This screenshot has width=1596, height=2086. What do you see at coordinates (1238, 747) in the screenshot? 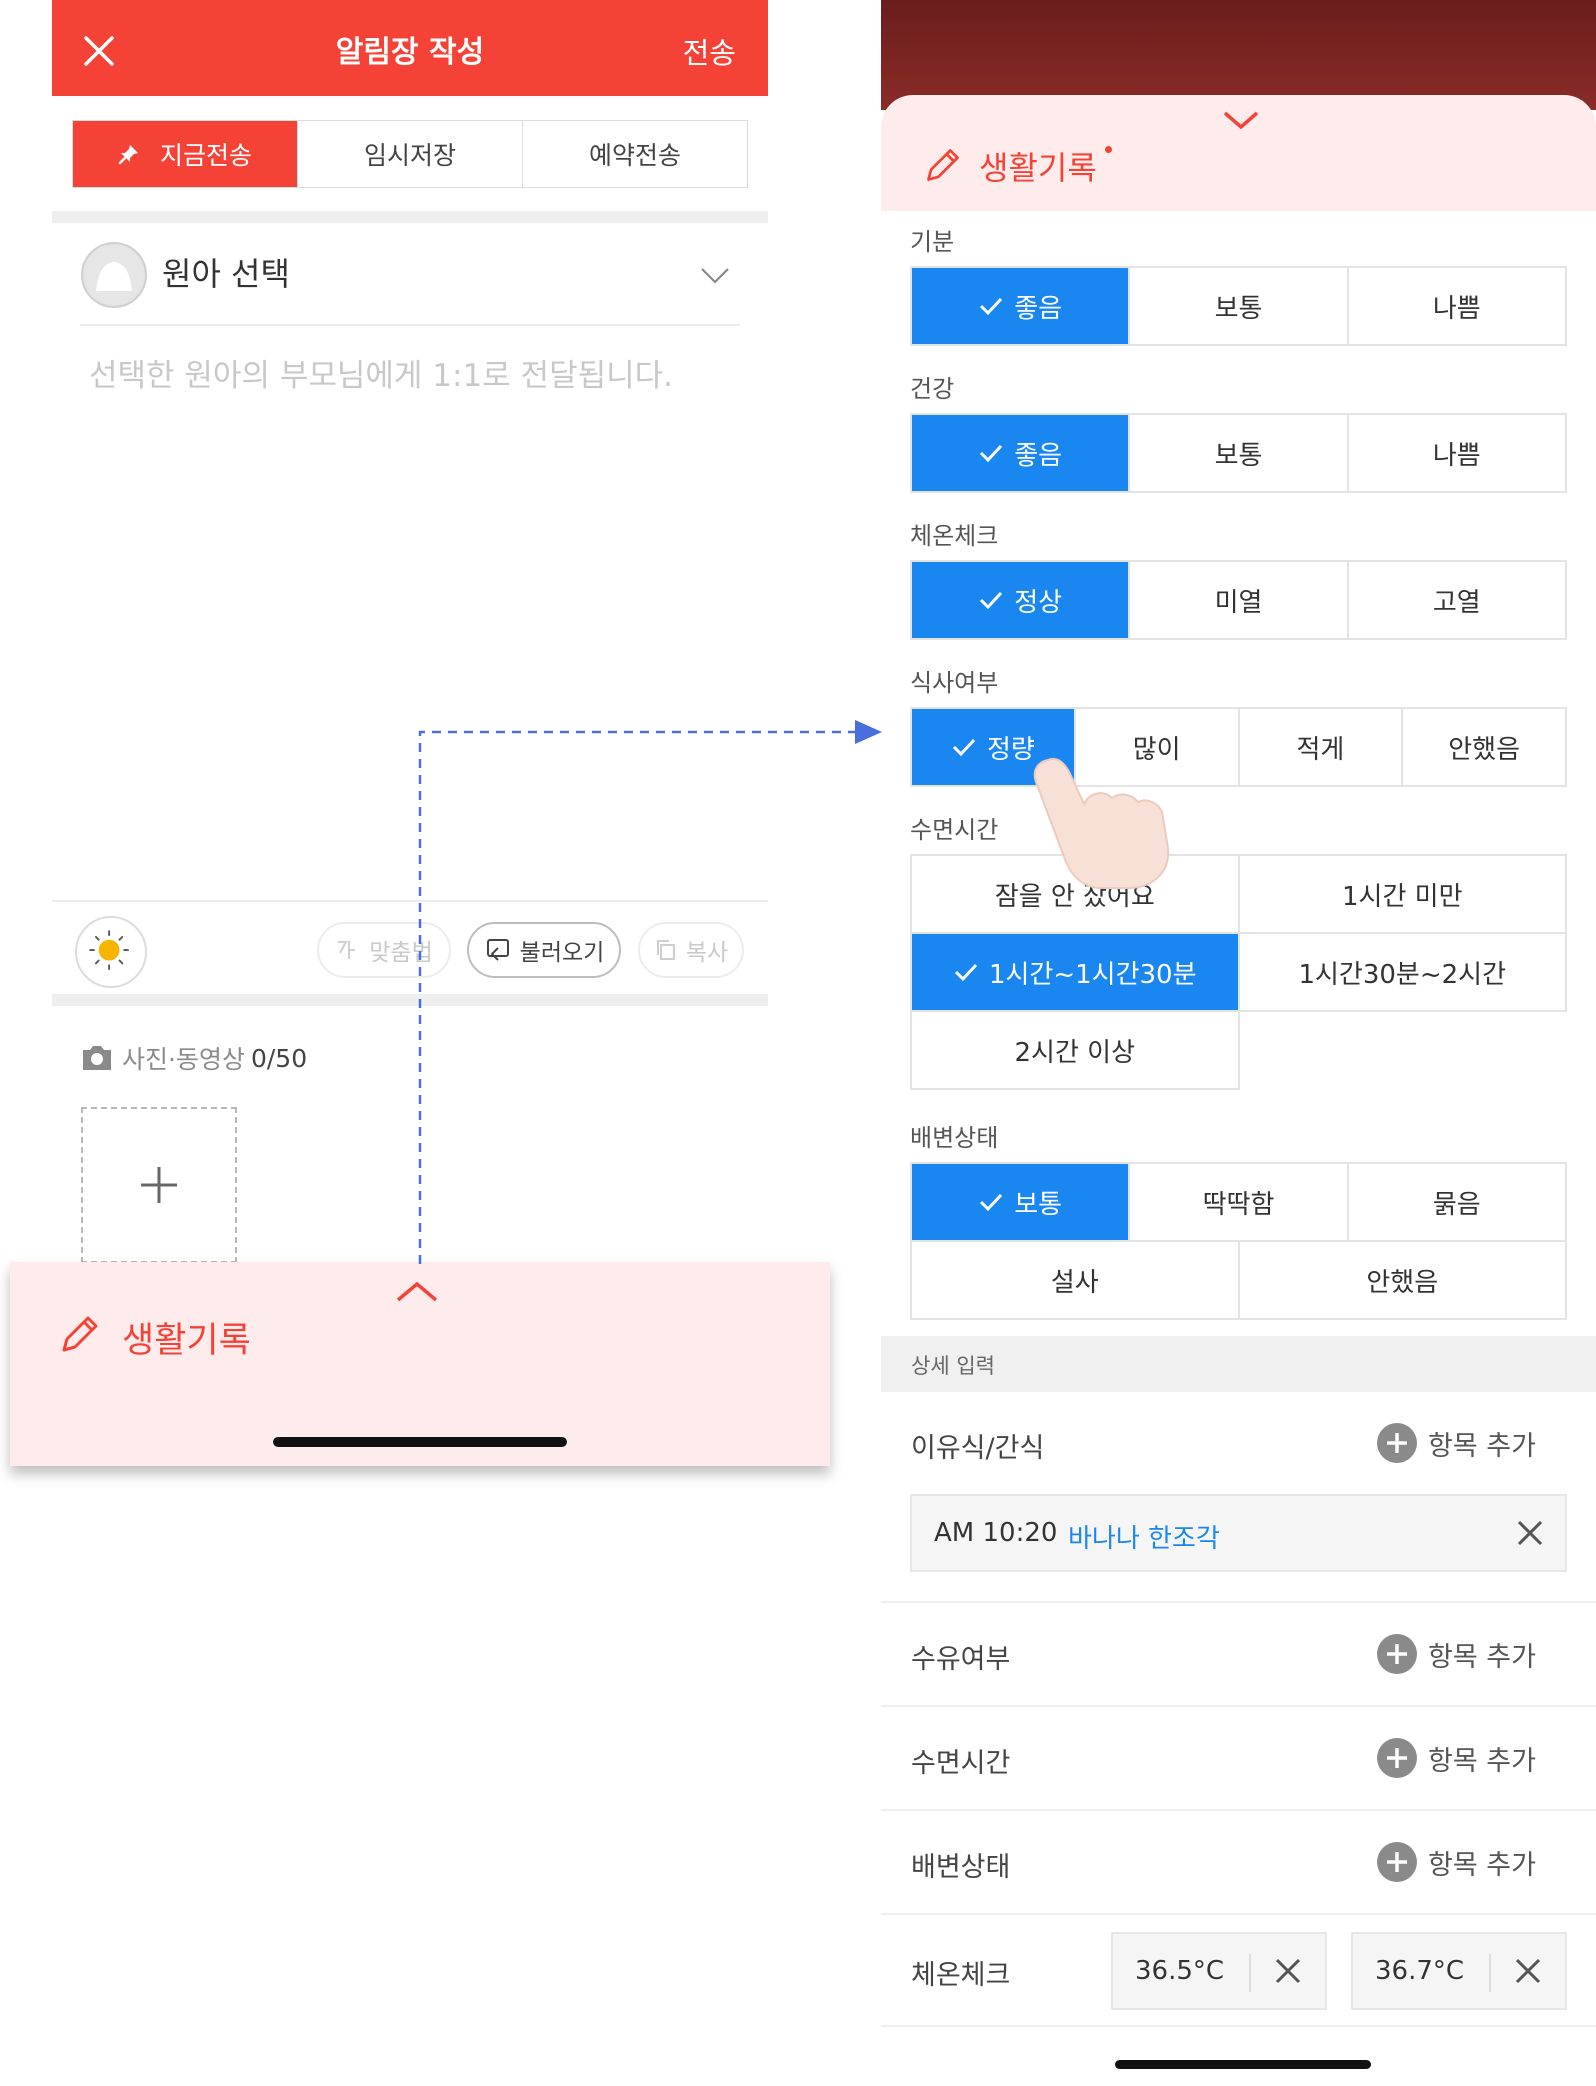
I see `meal-options: 정량 많이 적게 안했음` at bounding box center [1238, 747].